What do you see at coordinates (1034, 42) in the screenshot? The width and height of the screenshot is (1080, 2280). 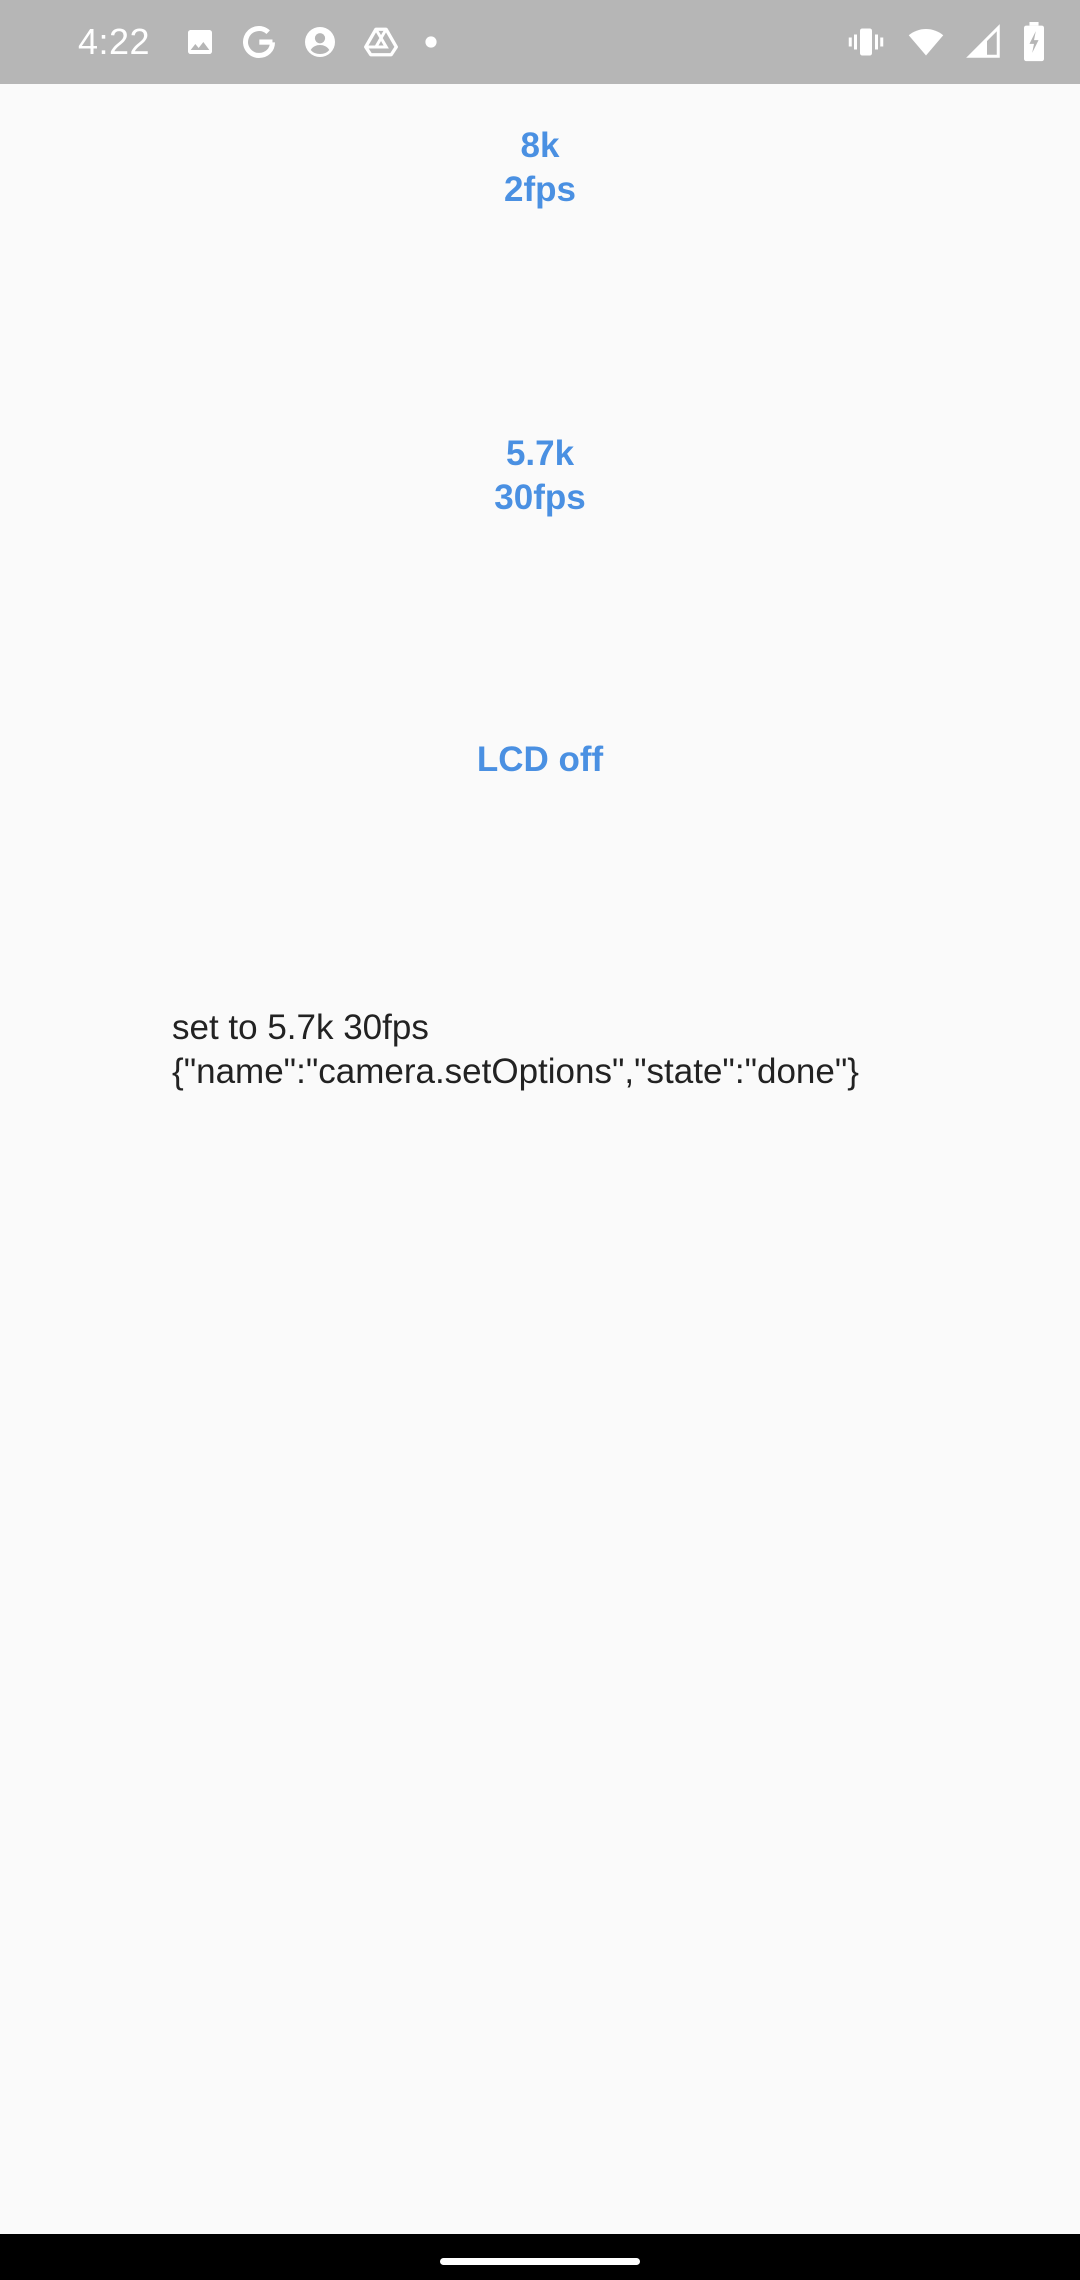 I see `battery-charging-icon` at bounding box center [1034, 42].